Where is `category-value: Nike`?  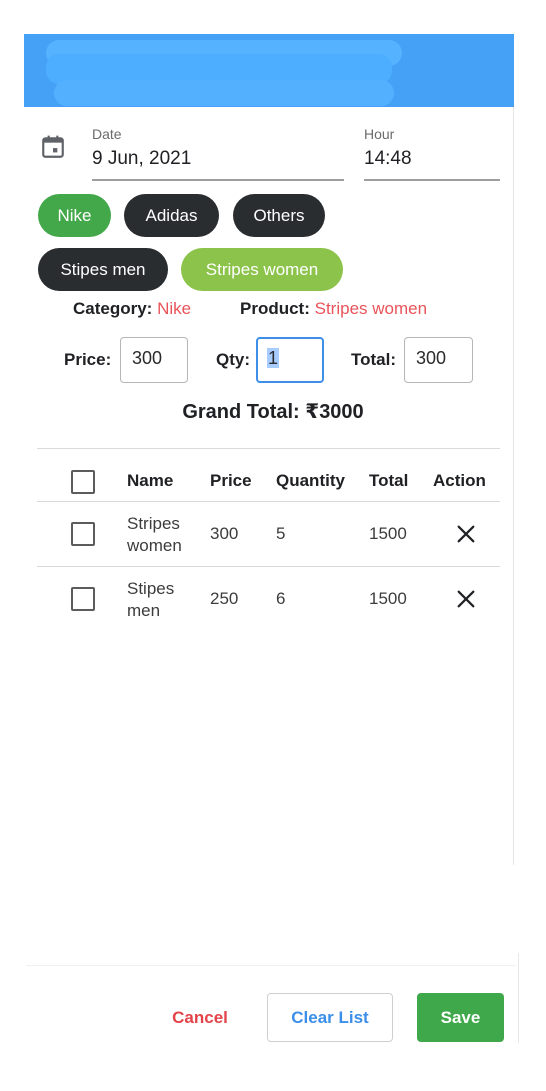
category-value: Nike is located at coordinates (174, 308).